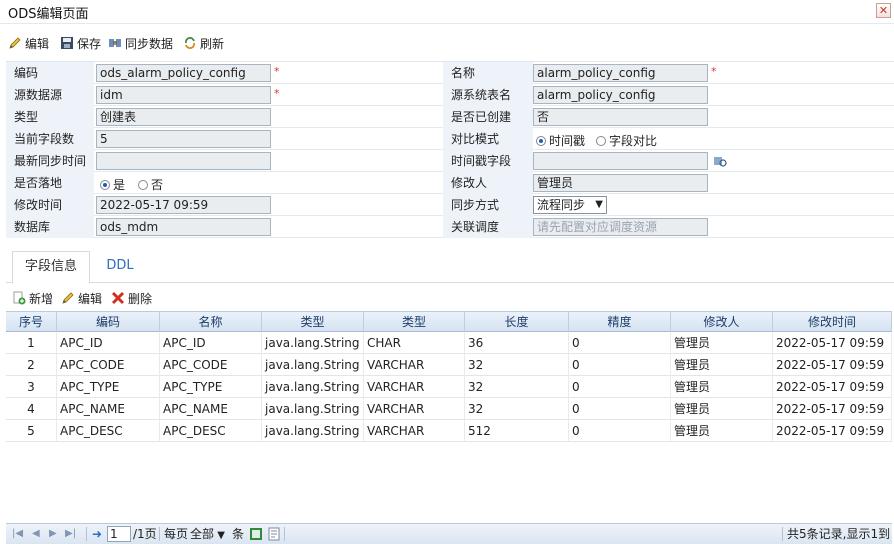 The width and height of the screenshot is (894, 544). Describe the element at coordinates (50, 161) in the screenshot. I see `latest-sync-label: 最新同步时间` at that location.